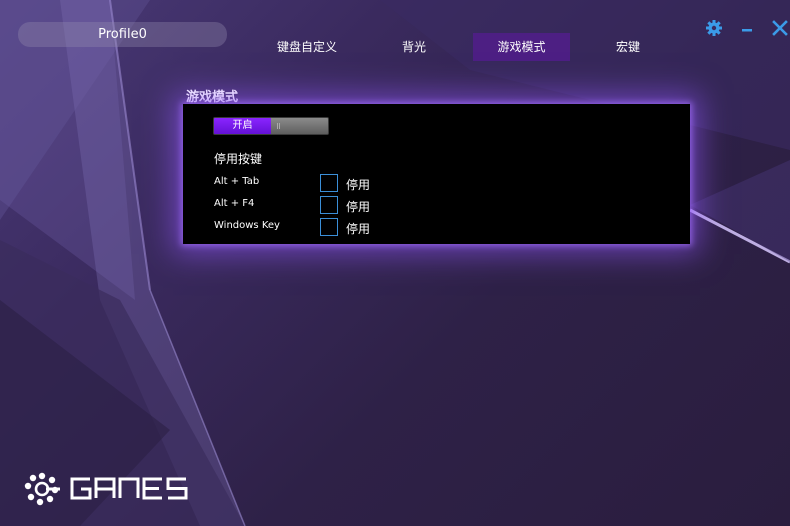  What do you see at coordinates (780, 28) in the screenshot?
I see `close-icon` at bounding box center [780, 28].